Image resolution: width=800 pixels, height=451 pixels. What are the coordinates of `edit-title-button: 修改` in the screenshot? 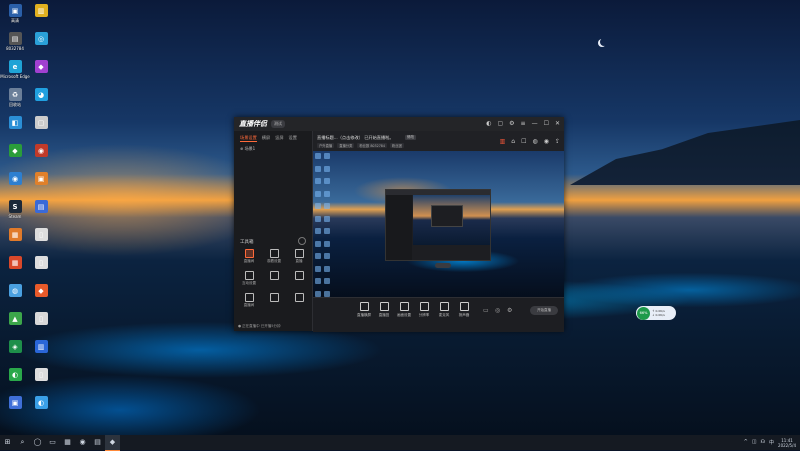 It's located at (410, 137).